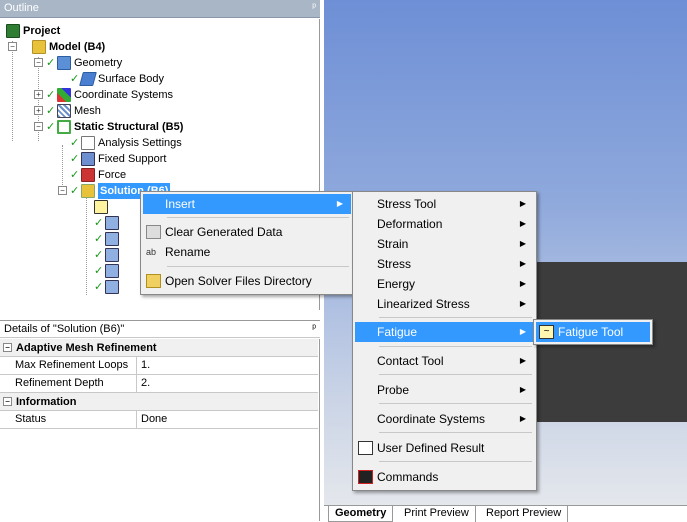 Image resolution: width=687 pixels, height=522 pixels. I want to click on menu-item-insert: Insert ▶, so click(247, 204).